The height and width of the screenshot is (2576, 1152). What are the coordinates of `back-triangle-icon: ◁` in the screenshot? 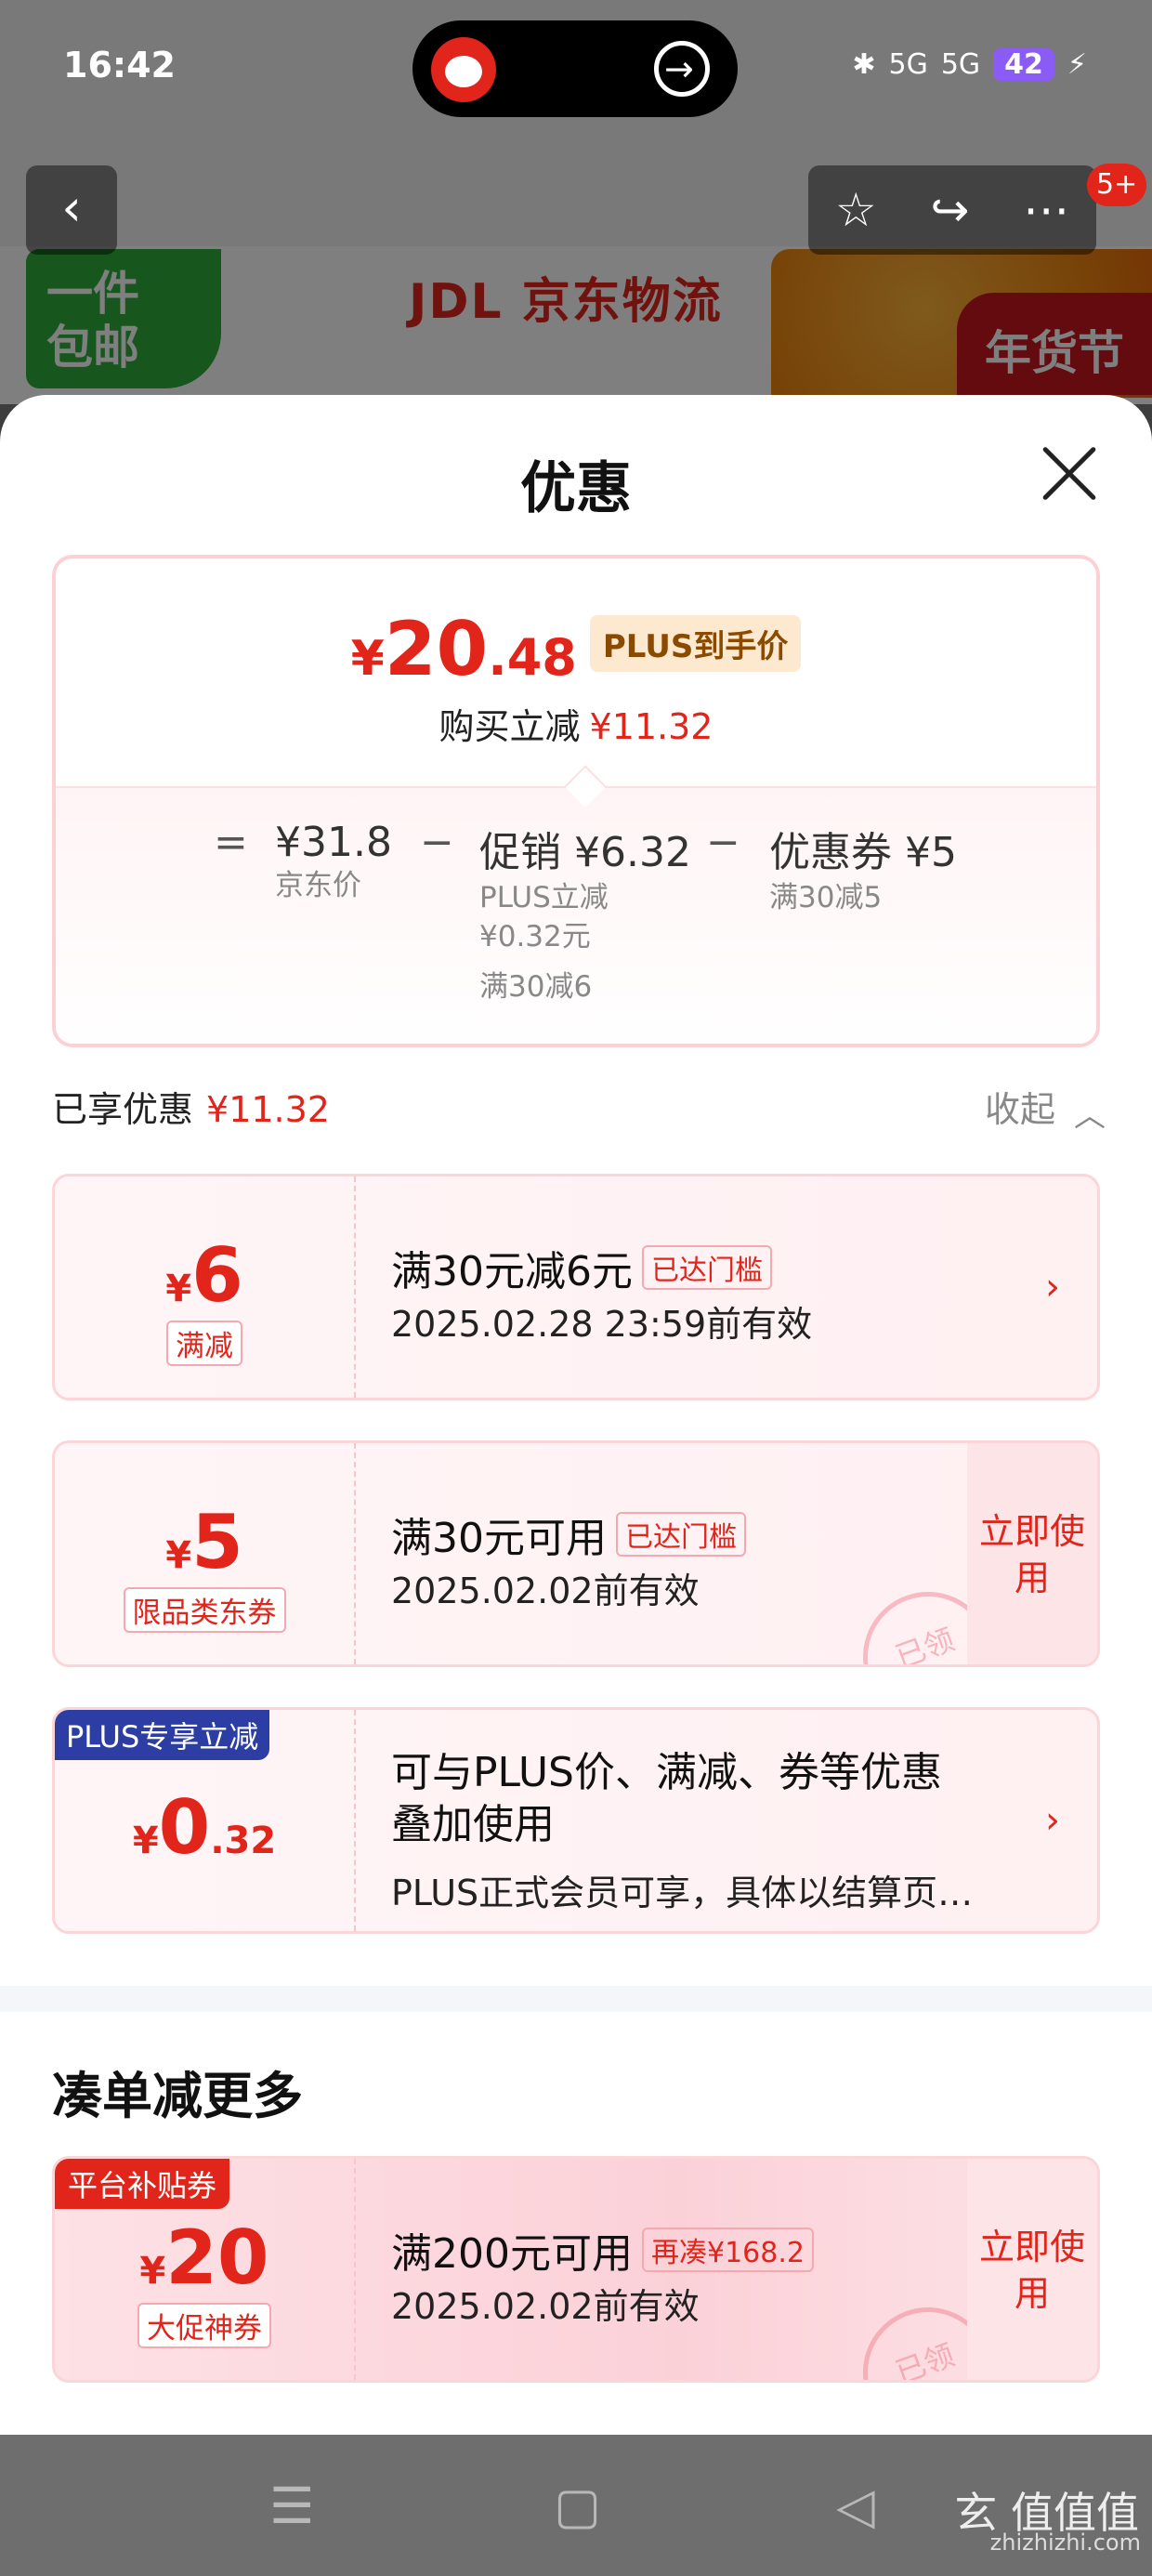 It's located at (855, 2506).